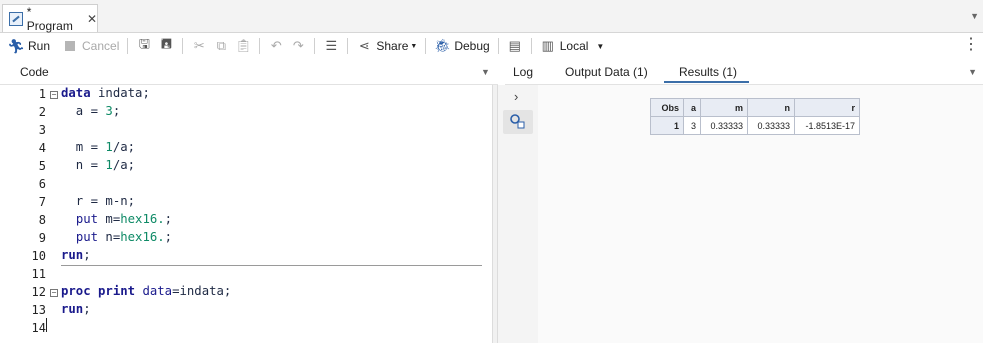 The width and height of the screenshot is (983, 343). Describe the element at coordinates (472, 46) in the screenshot. I see `debug-label: Debug` at that location.